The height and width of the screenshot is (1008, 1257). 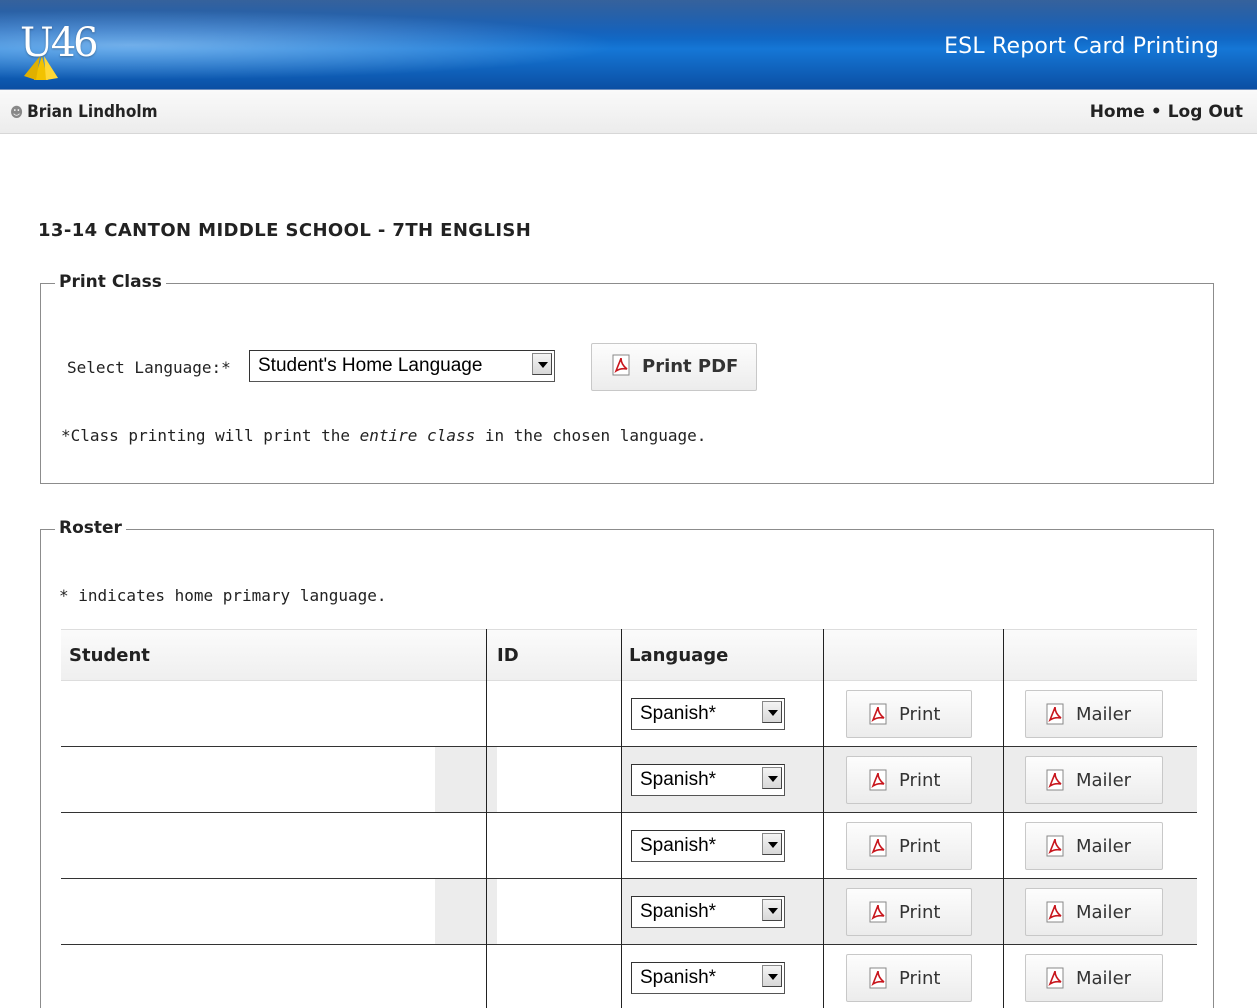 What do you see at coordinates (417, 435) in the screenshot?
I see `note-emphasis: entire class` at bounding box center [417, 435].